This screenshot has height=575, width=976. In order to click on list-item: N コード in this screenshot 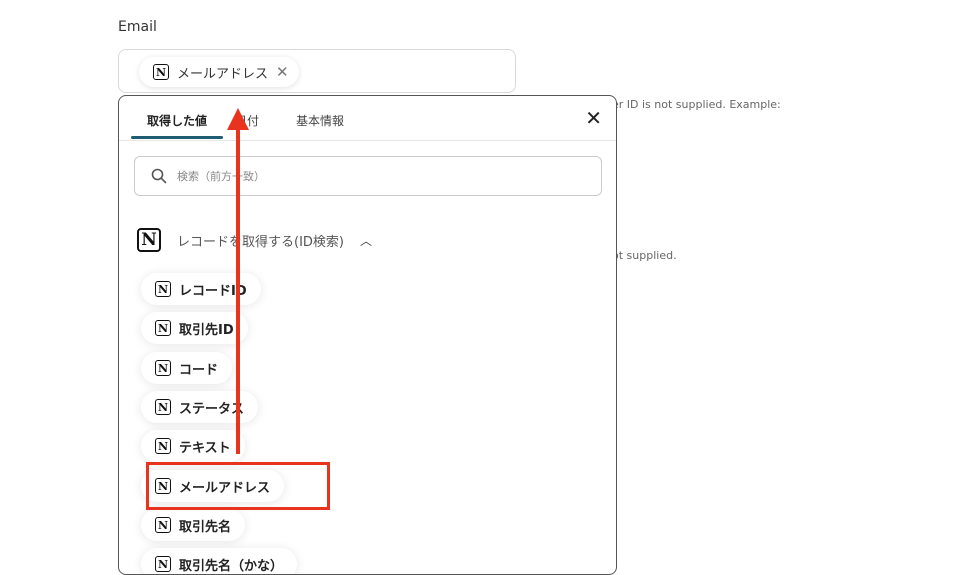, I will do `click(187, 368)`.